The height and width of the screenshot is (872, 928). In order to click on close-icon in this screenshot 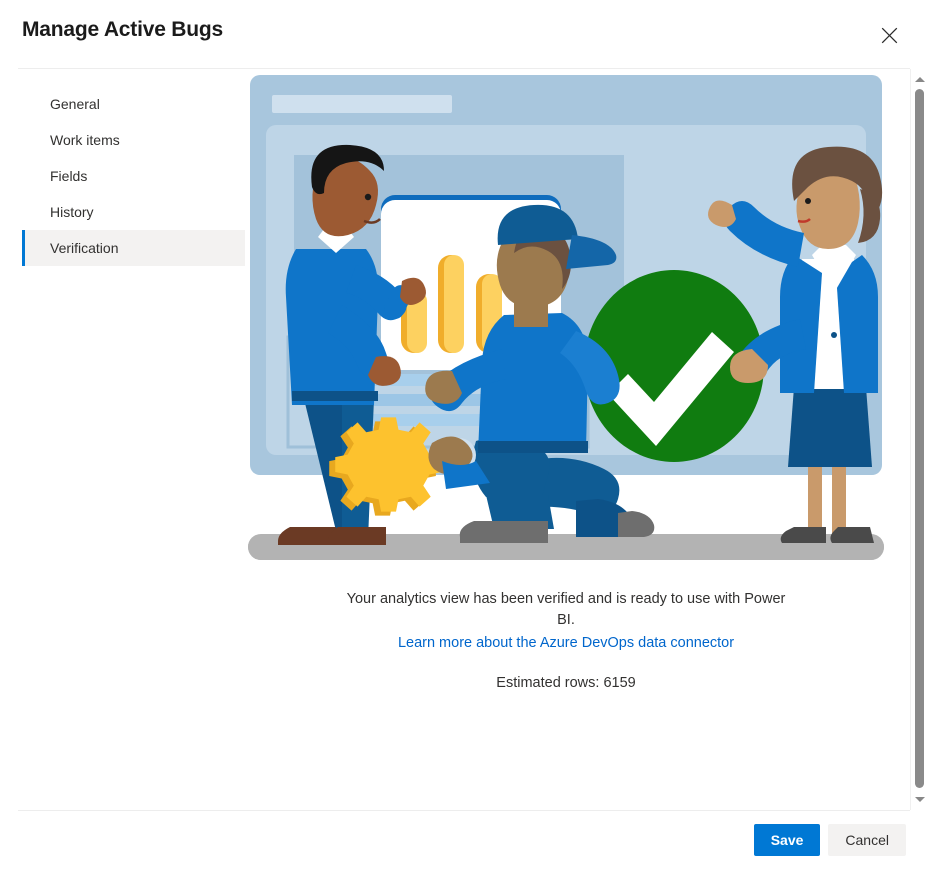, I will do `click(889, 35)`.